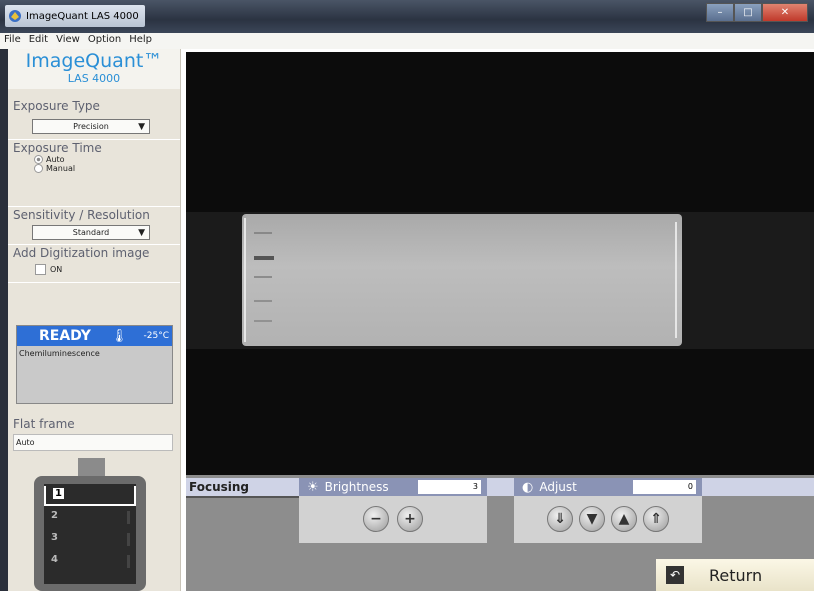 The image size is (814, 591). Describe the element at coordinates (82, 16) in the screenshot. I see `window-title: ImageQuant LAS 4000` at that location.